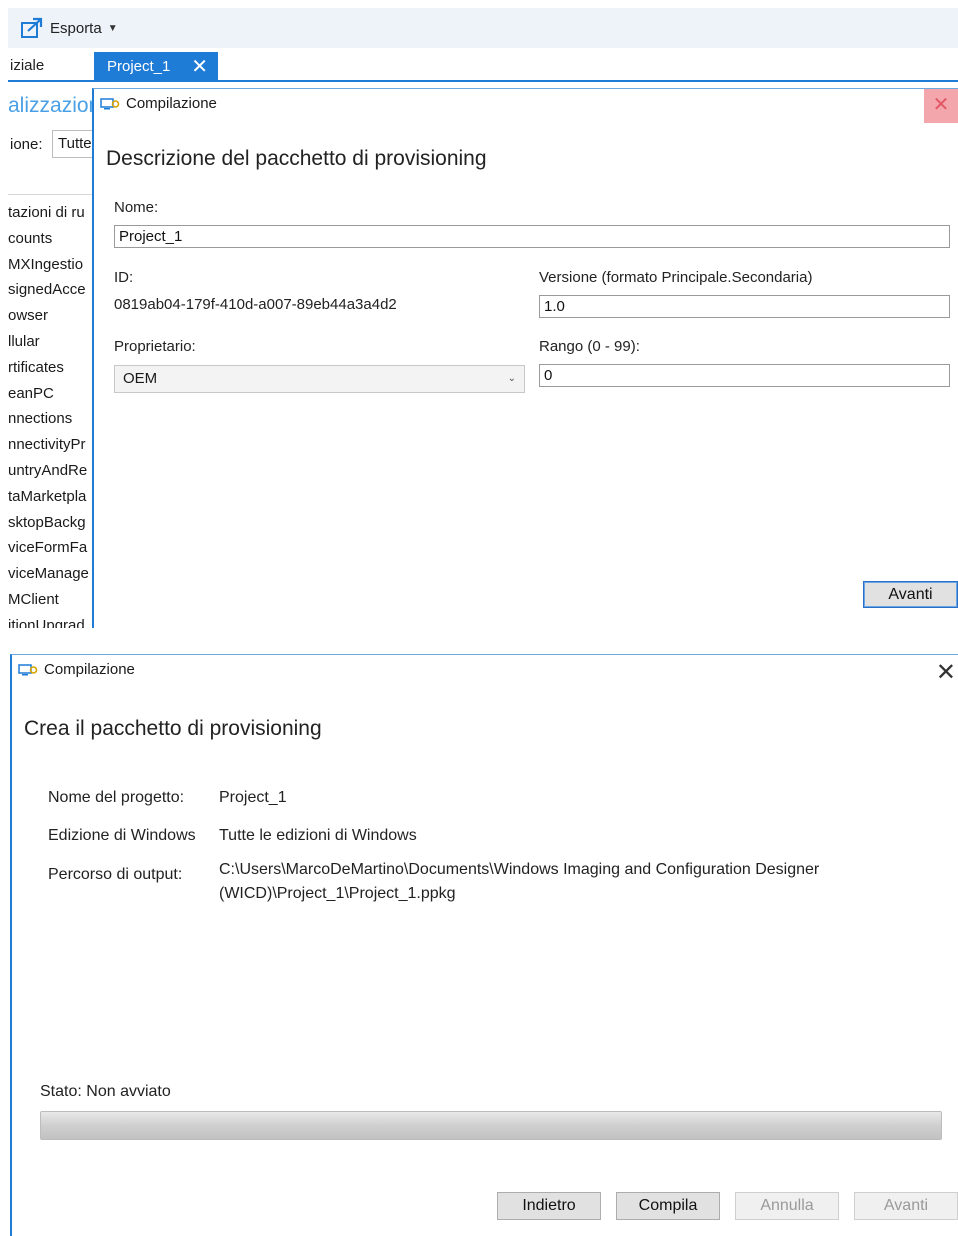 The width and height of the screenshot is (958, 1236). Describe the element at coordinates (48, 497) in the screenshot. I see `tree-item: taMarketpla` at that location.